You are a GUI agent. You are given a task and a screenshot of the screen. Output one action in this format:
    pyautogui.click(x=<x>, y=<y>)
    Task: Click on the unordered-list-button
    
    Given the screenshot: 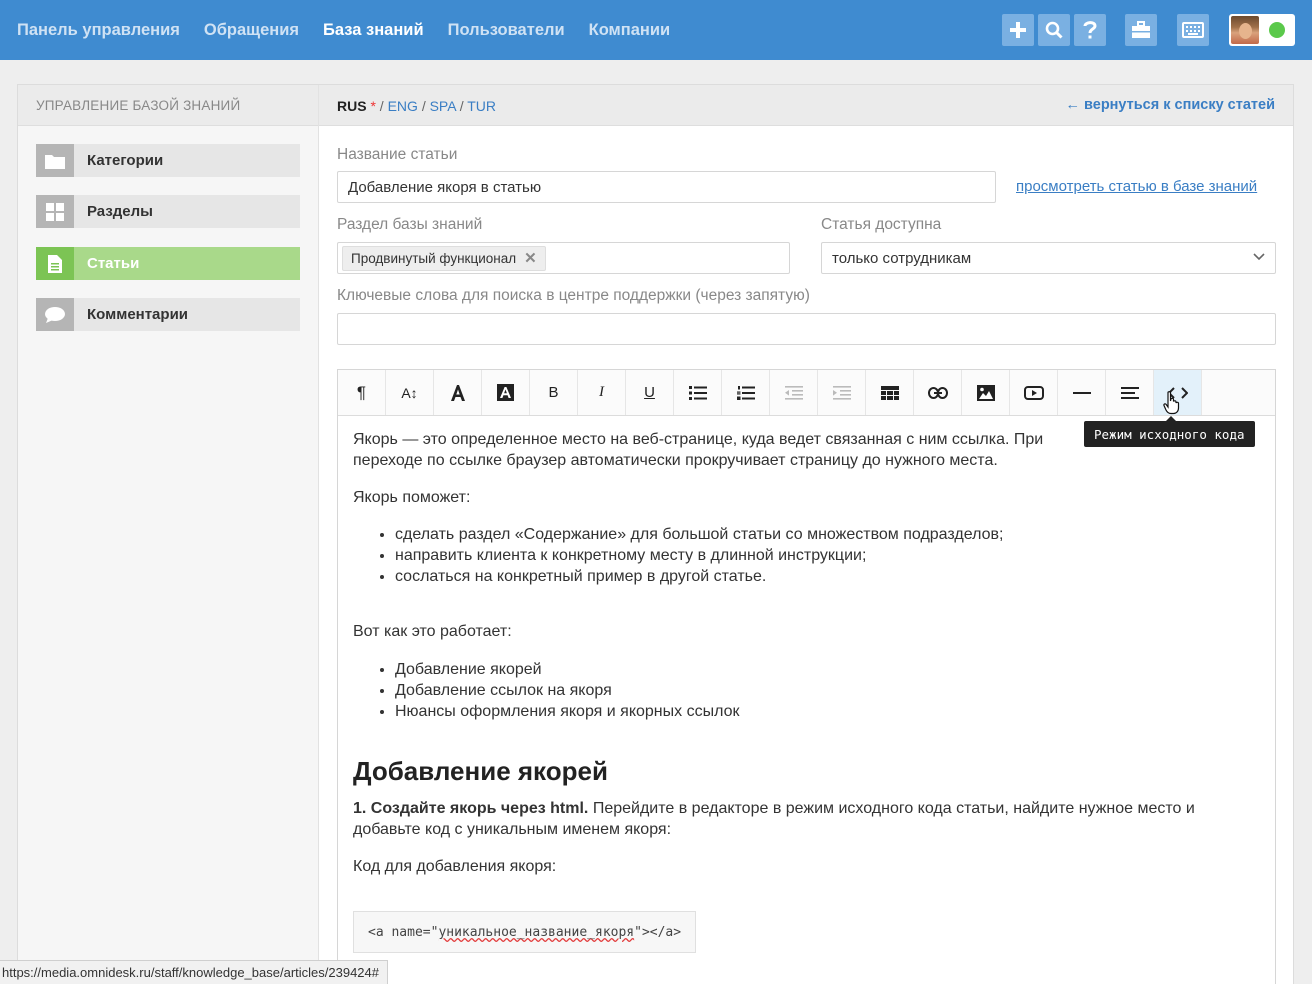 What is the action you would take?
    pyautogui.click(x=698, y=392)
    